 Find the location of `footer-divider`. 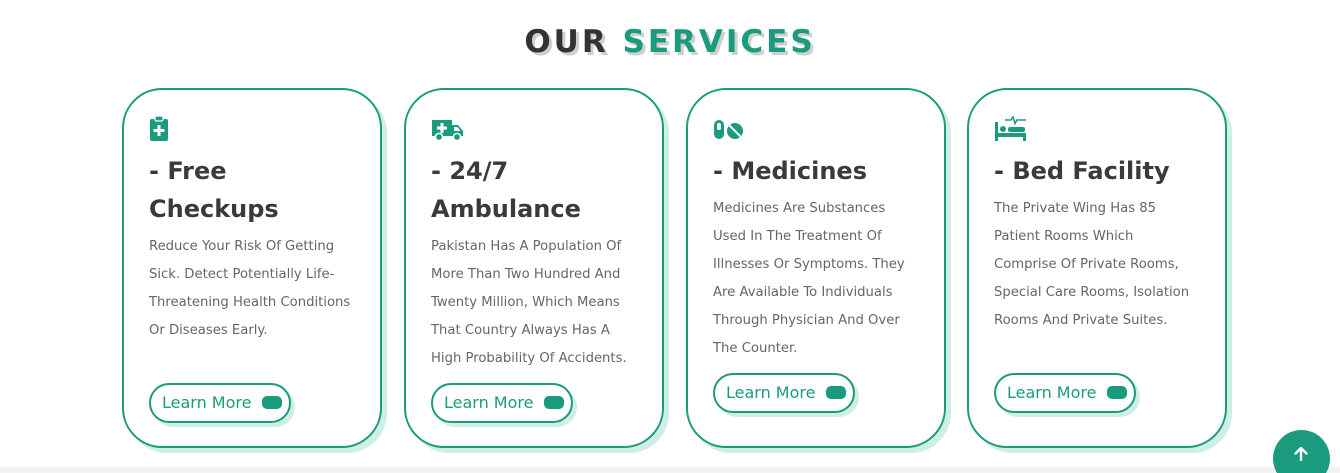

footer-divider is located at coordinates (670, 470).